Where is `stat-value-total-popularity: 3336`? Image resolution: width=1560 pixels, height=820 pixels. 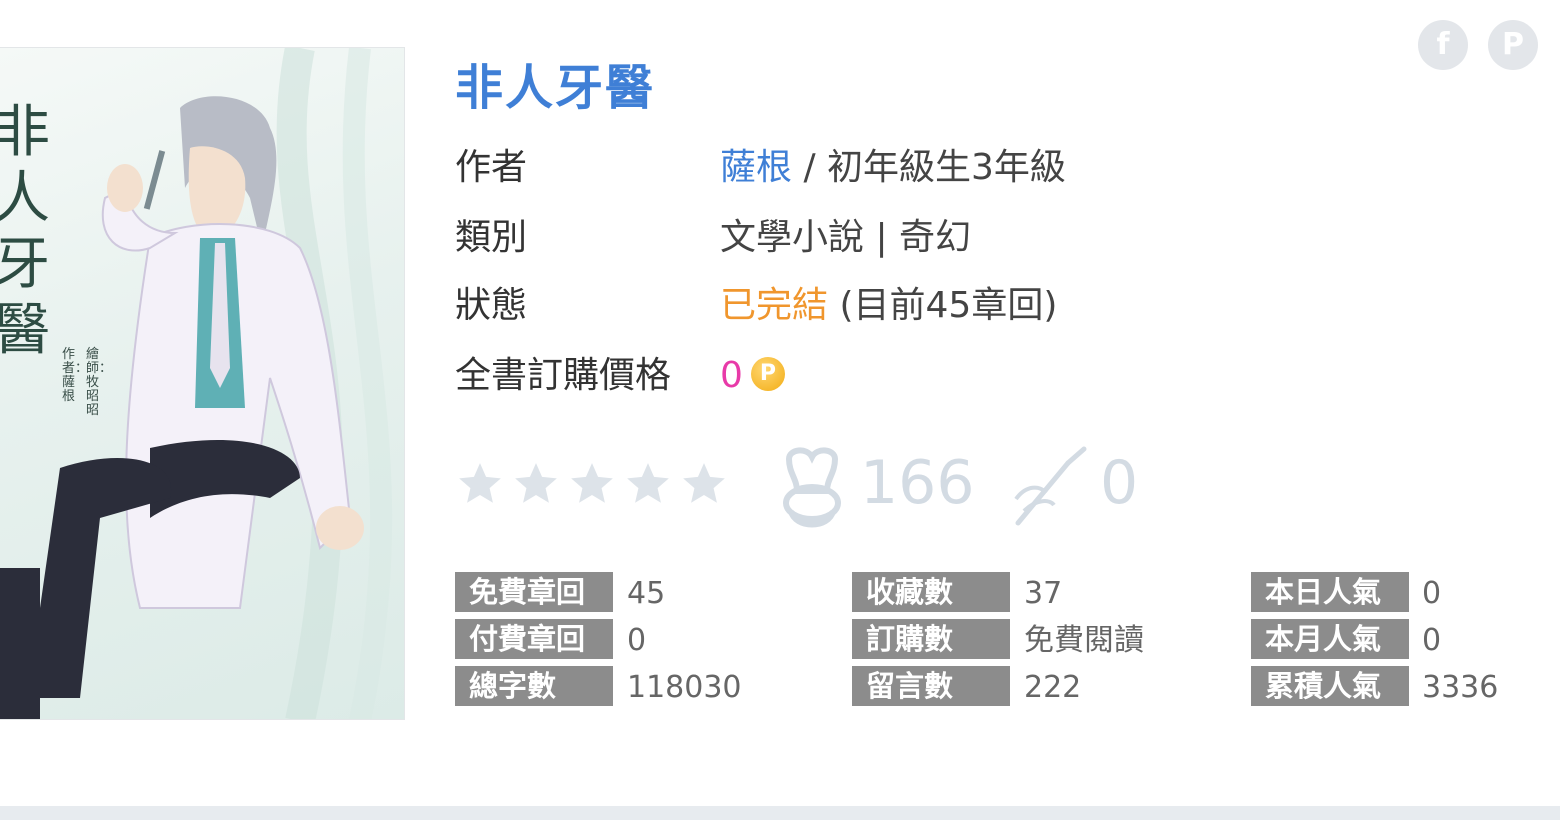 stat-value-total-popularity: 3336 is located at coordinates (1460, 687).